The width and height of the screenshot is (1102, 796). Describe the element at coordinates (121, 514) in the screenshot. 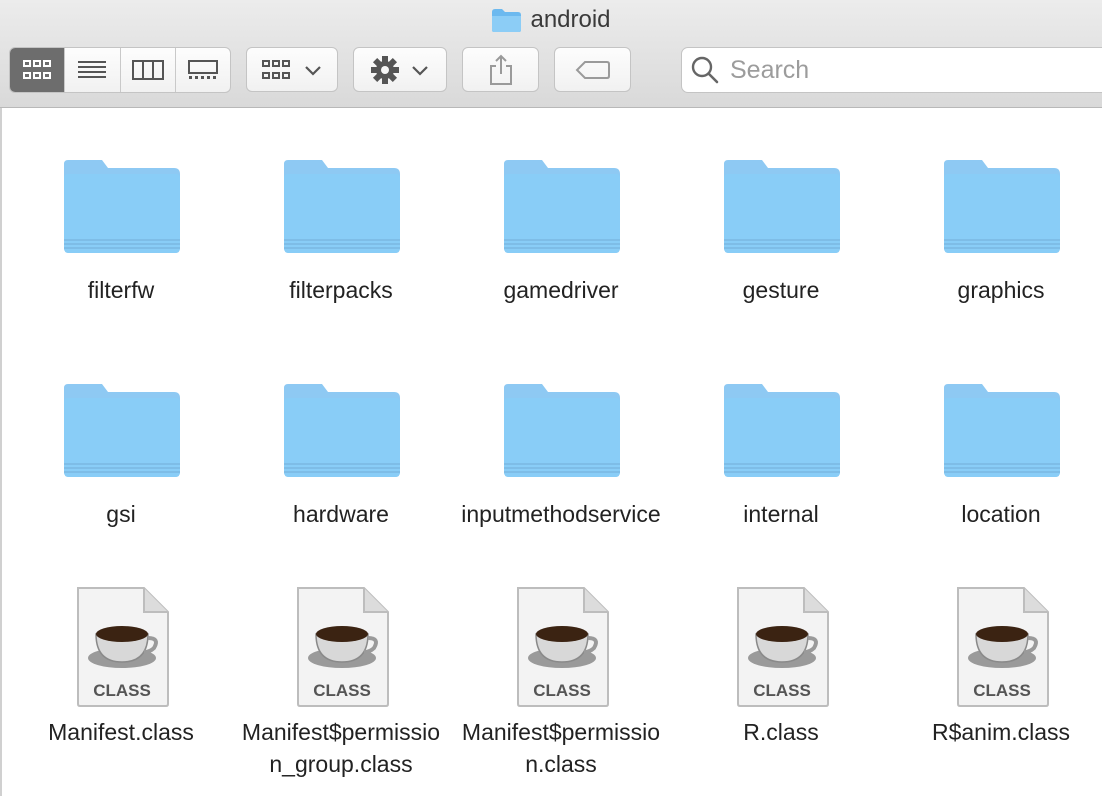

I see `item-label: gsi` at that location.